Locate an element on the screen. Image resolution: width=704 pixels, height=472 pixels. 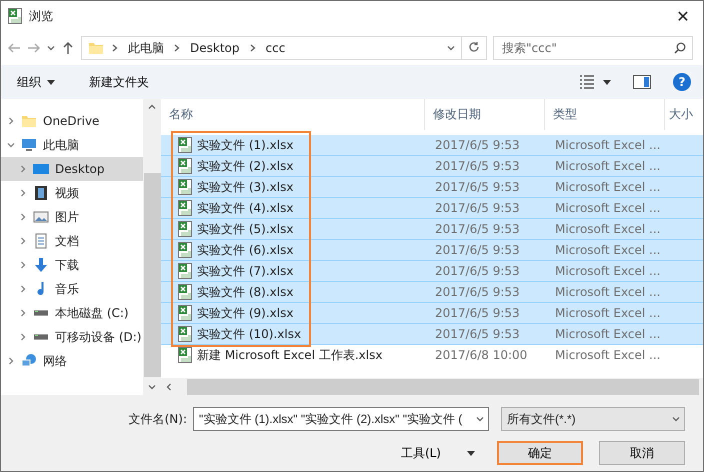
column-header: 大小 is located at coordinates (684, 114).